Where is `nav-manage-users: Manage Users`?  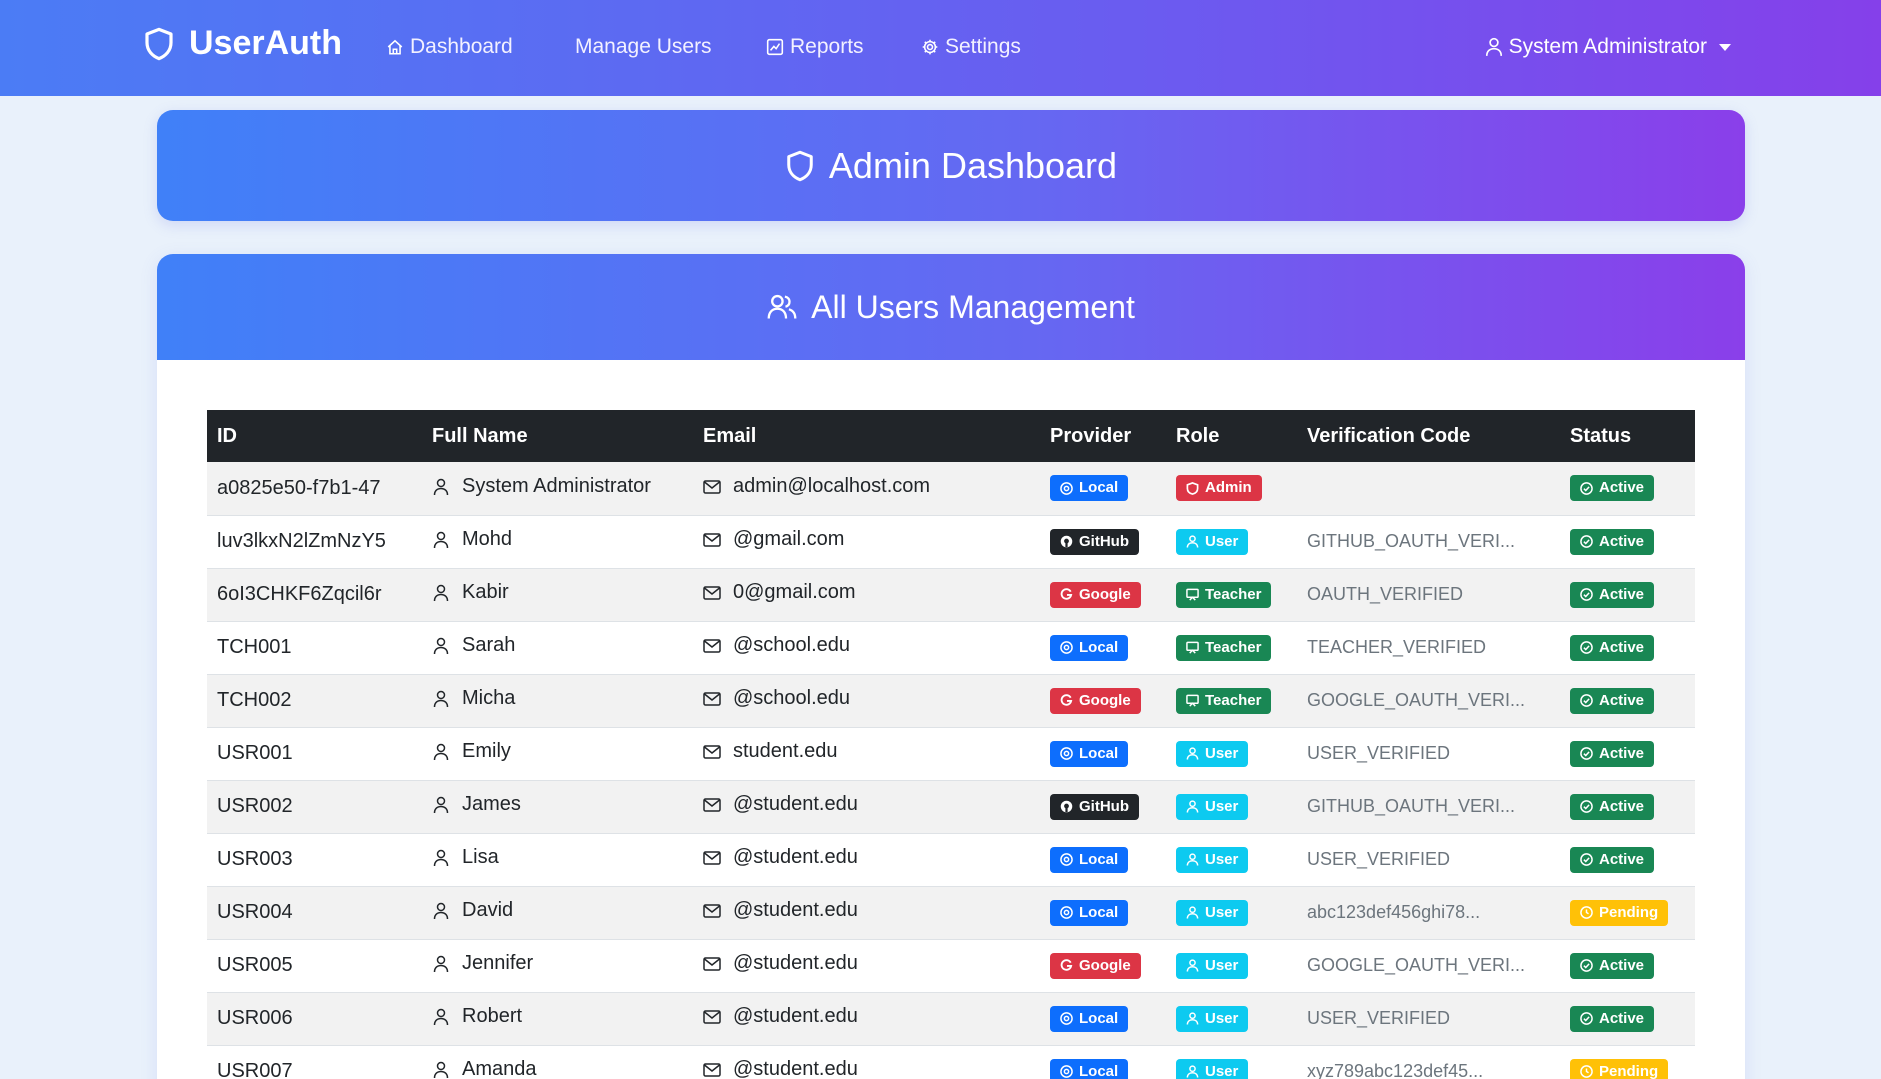 nav-manage-users: Manage Users is located at coordinates (643, 47).